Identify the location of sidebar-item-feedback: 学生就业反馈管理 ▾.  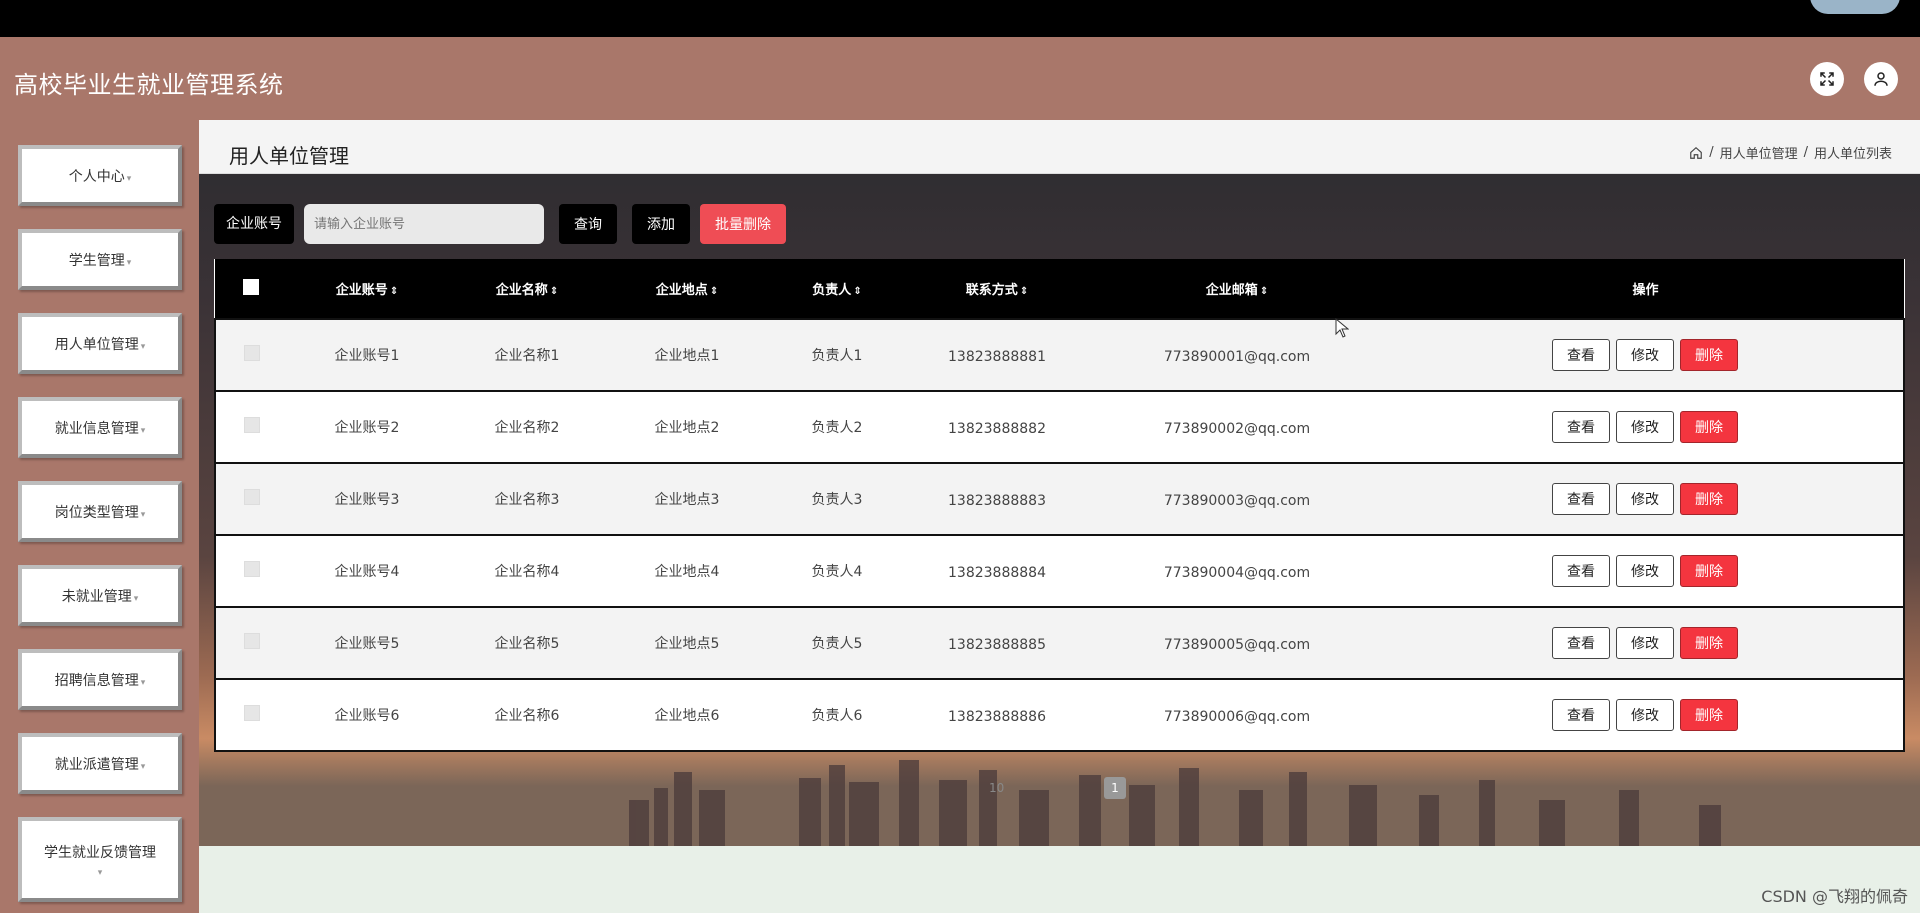
(100, 859).